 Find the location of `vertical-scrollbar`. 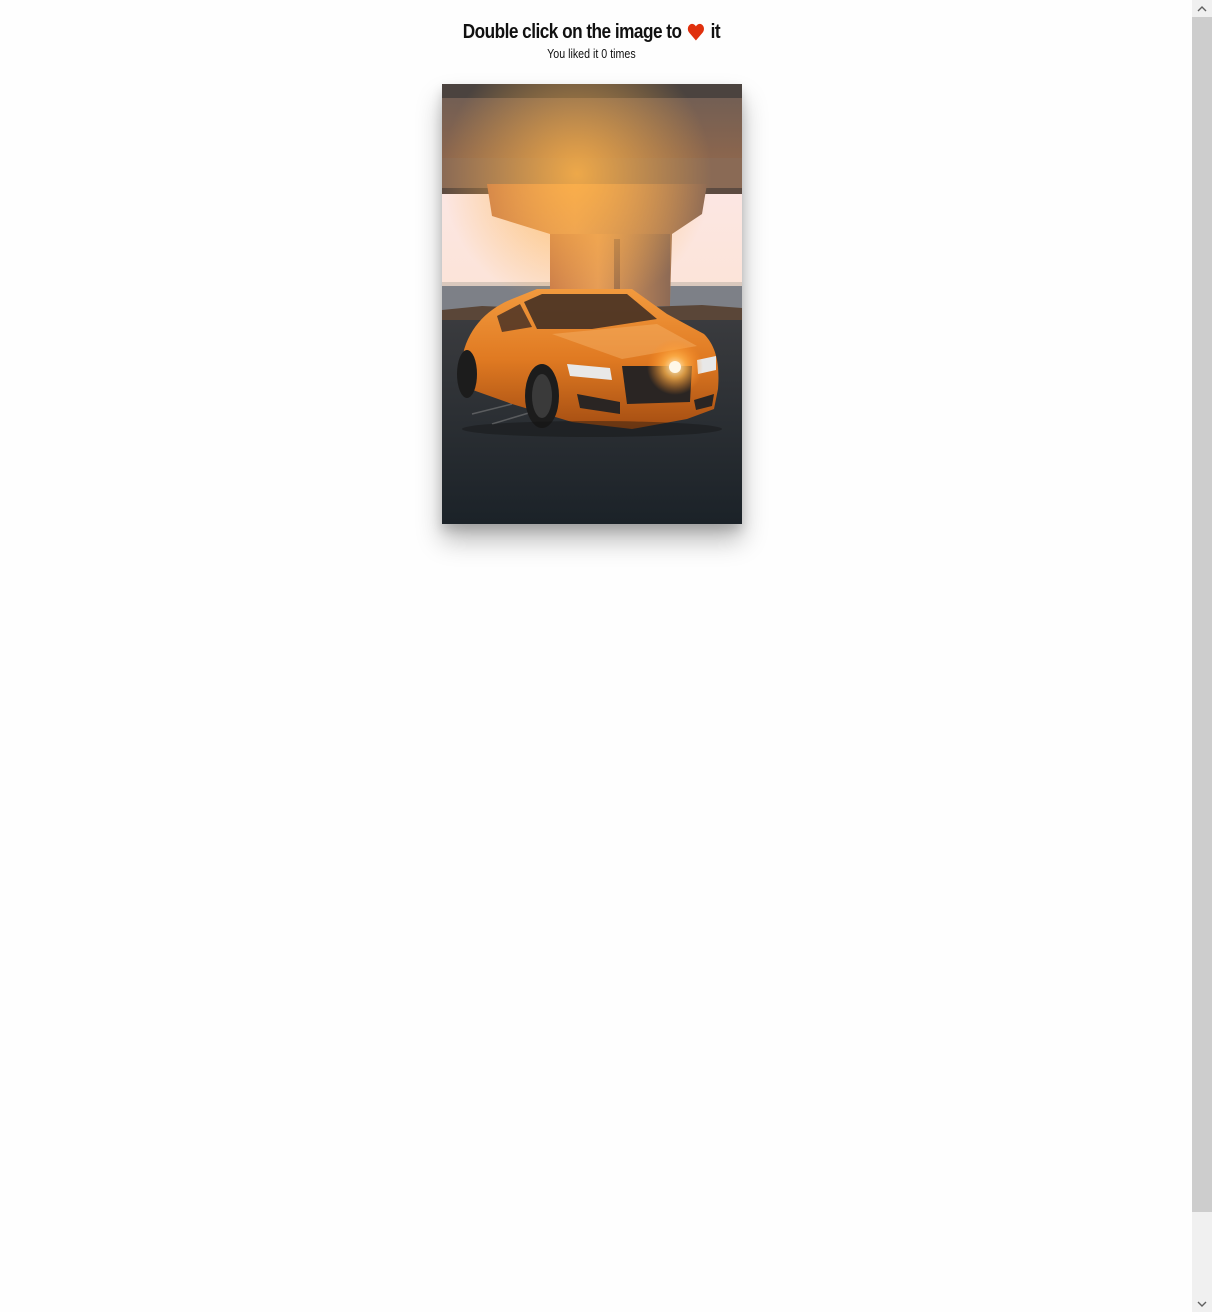

vertical-scrollbar is located at coordinates (1202, 656).